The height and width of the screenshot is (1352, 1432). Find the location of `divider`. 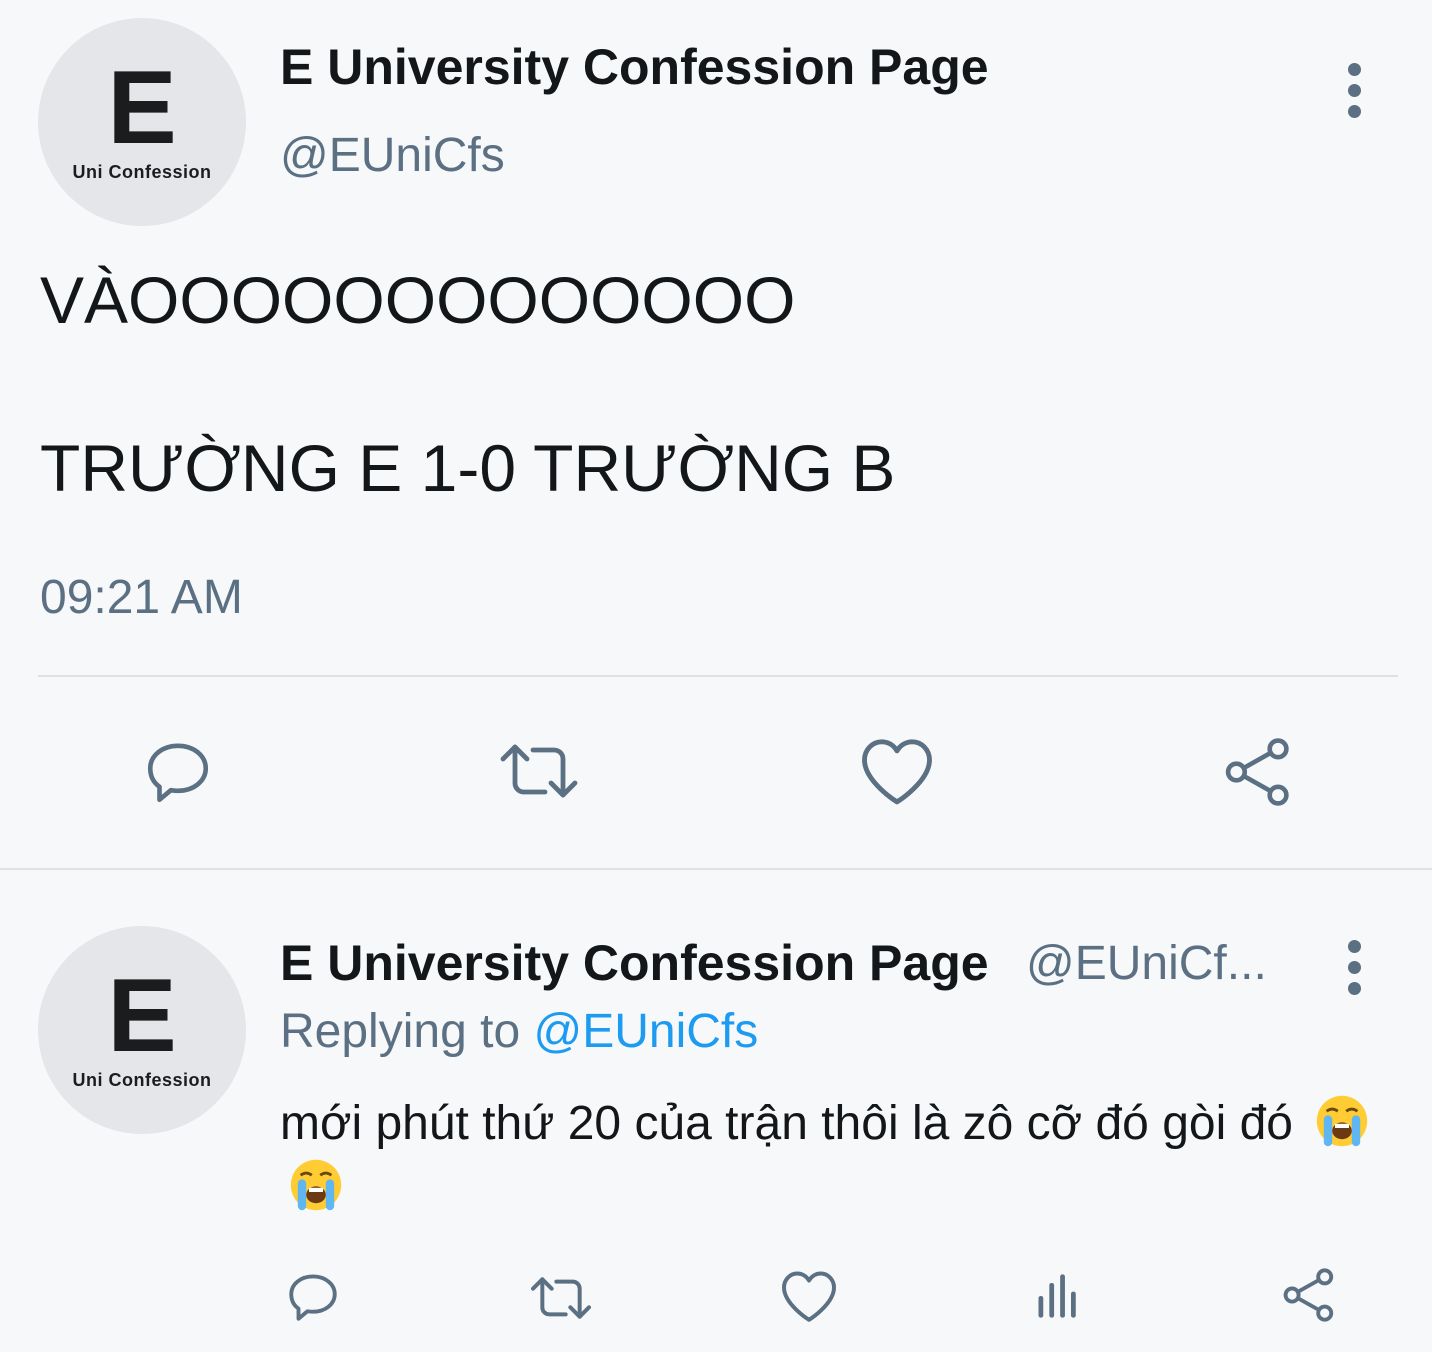

divider is located at coordinates (718, 676).